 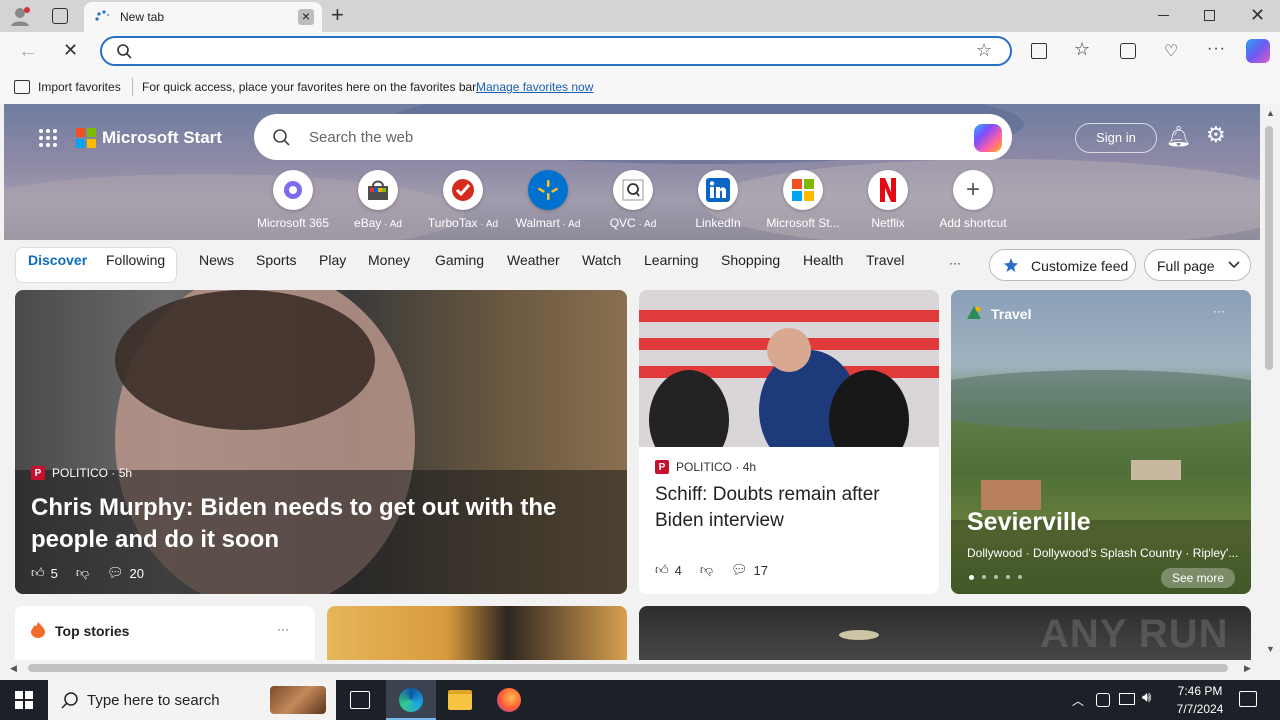 I want to click on browser-essentials-icon: ♡, so click(x=1171, y=51).